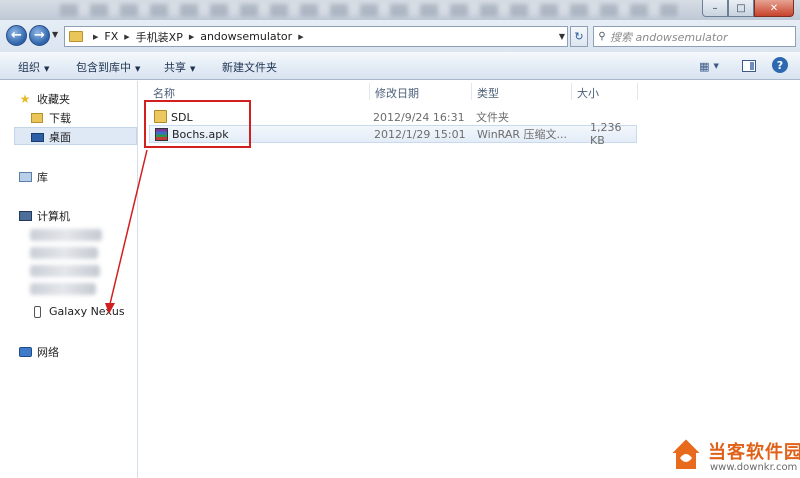  Describe the element at coordinates (33, 177) in the screenshot. I see `nav-libraries: 库` at that location.